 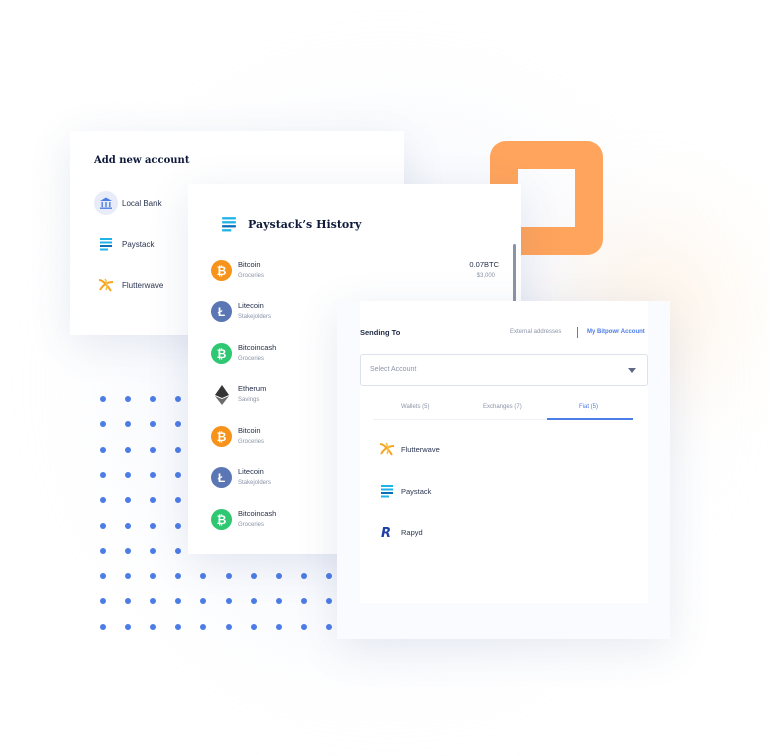 What do you see at coordinates (590, 419) in the screenshot?
I see `active-tab-indicator` at bounding box center [590, 419].